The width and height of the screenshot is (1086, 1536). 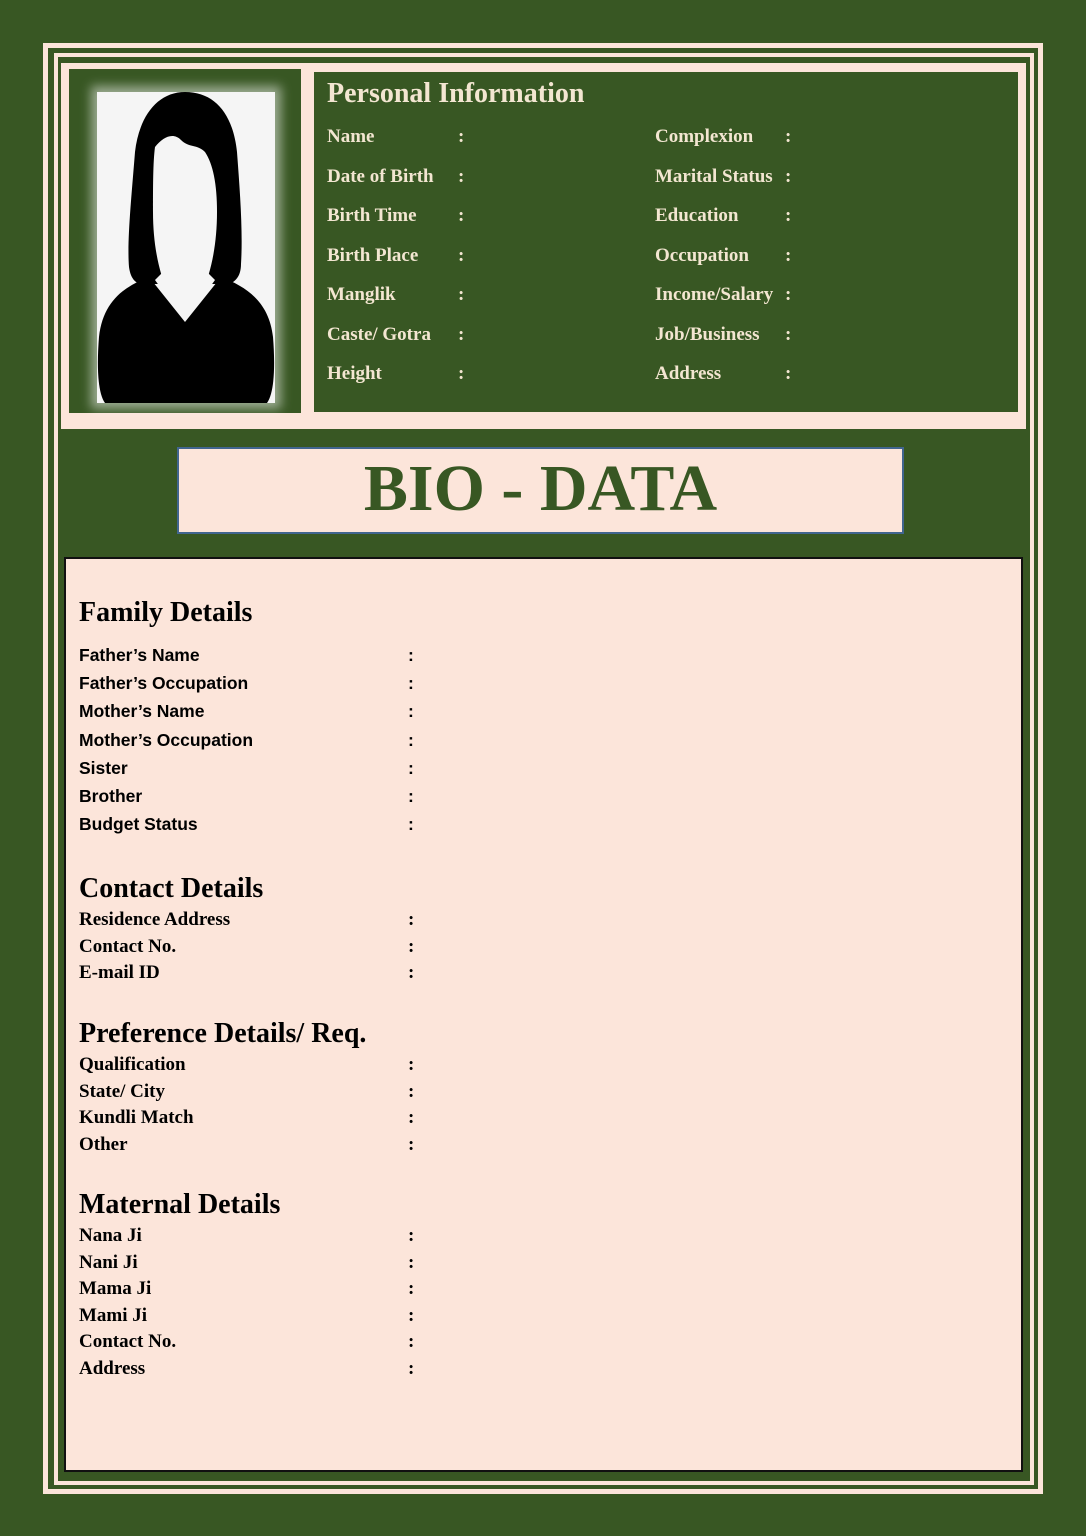 I want to click on family-detail-row: Mother’s Occupation:, so click(x=279, y=744).